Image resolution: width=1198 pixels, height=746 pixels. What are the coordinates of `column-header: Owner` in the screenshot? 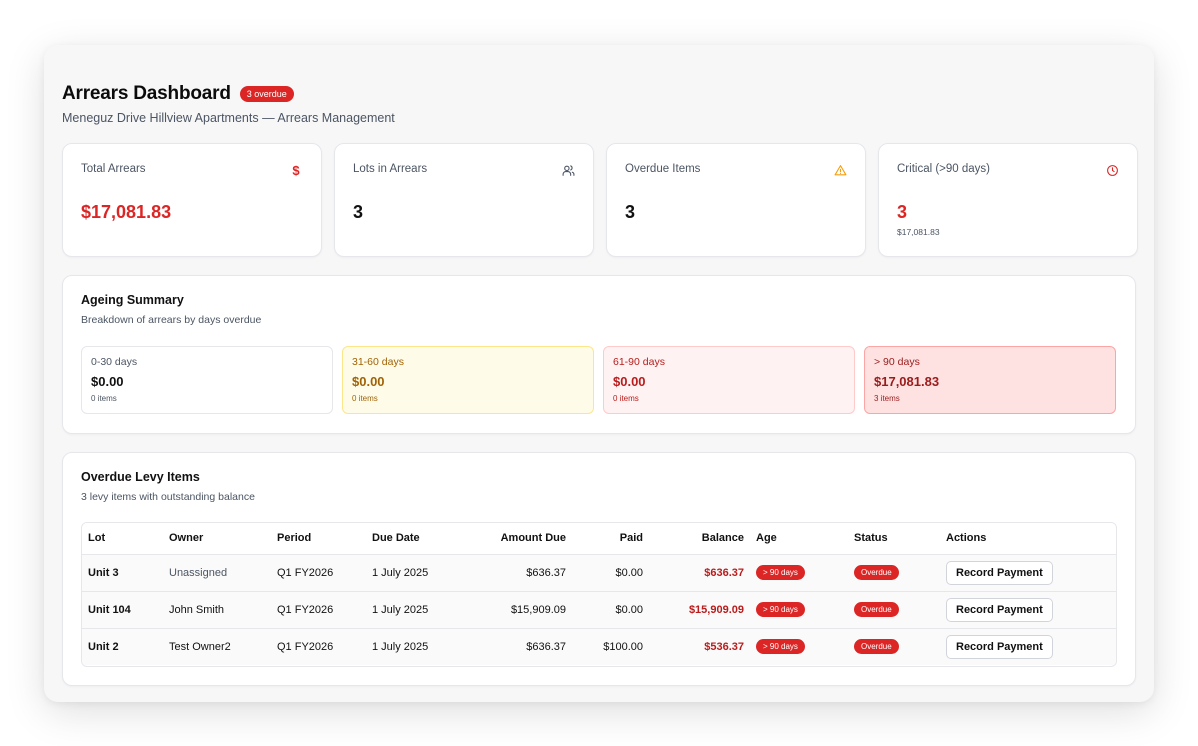 It's located at (217, 539).